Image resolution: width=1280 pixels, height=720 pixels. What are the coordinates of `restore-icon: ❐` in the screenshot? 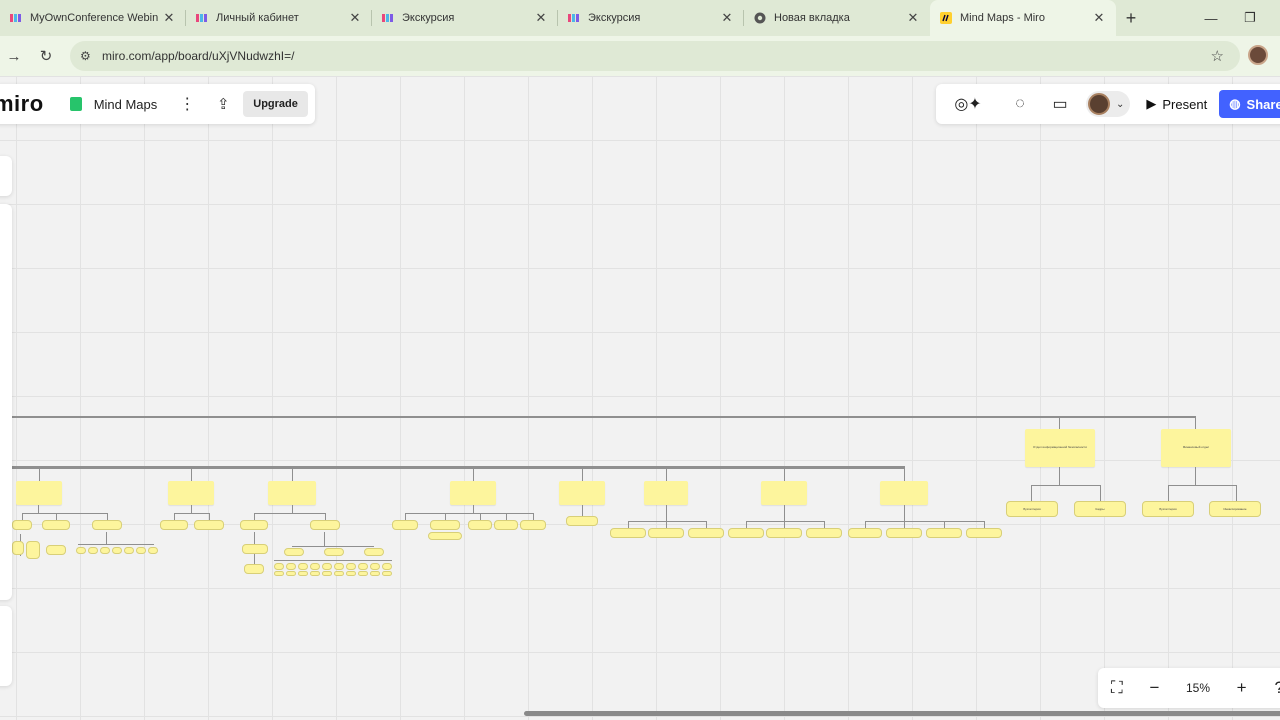 It's located at (1250, 18).